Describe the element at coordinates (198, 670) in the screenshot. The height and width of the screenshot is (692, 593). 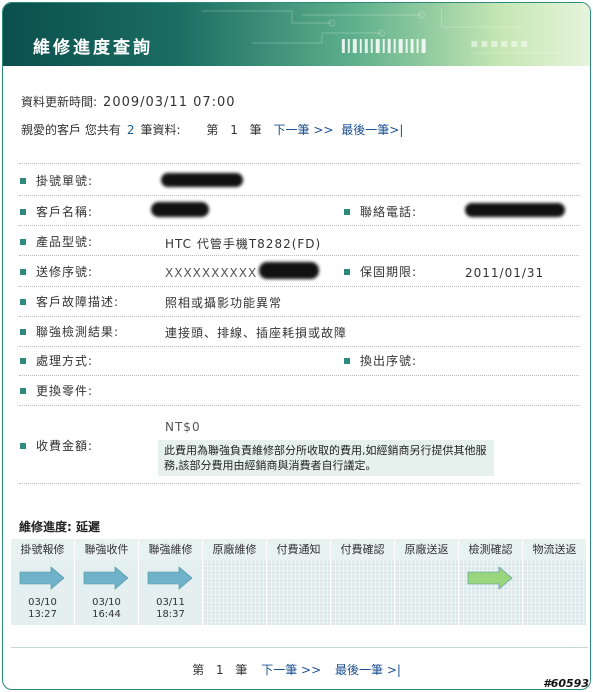
I see `pager-prefix: 第` at that location.